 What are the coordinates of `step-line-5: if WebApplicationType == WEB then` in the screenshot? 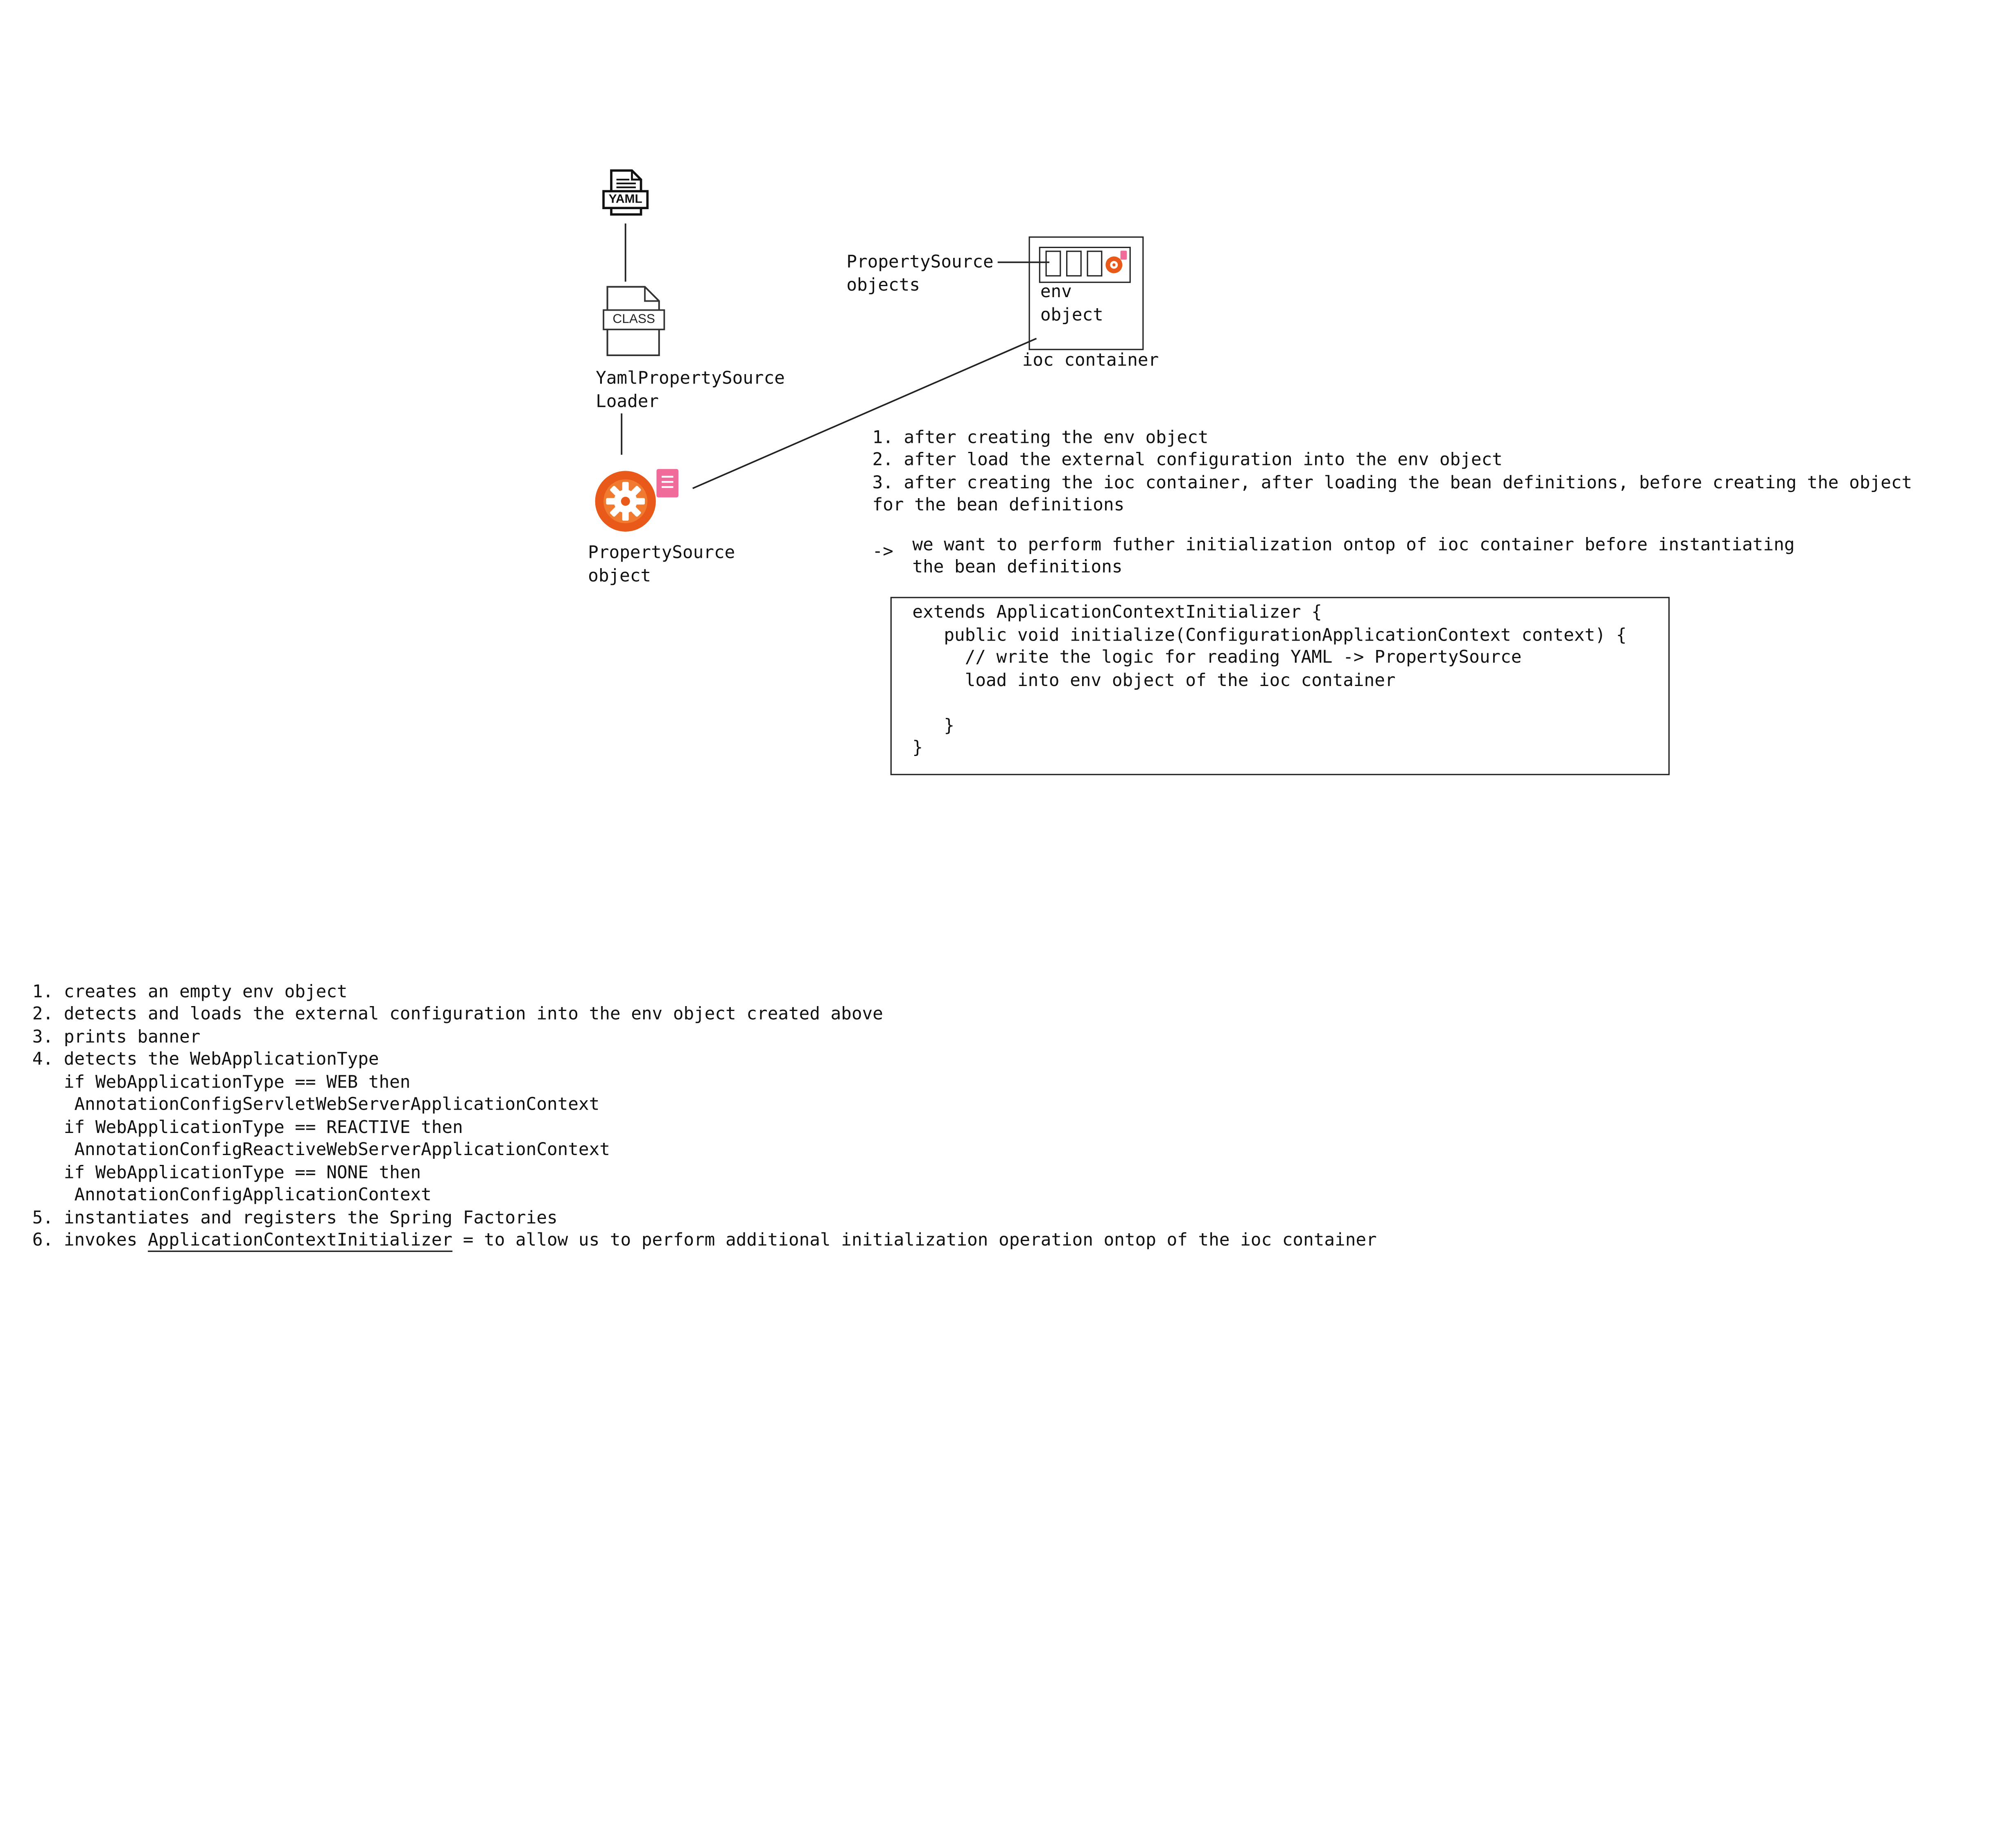 It's located at (222, 1082).